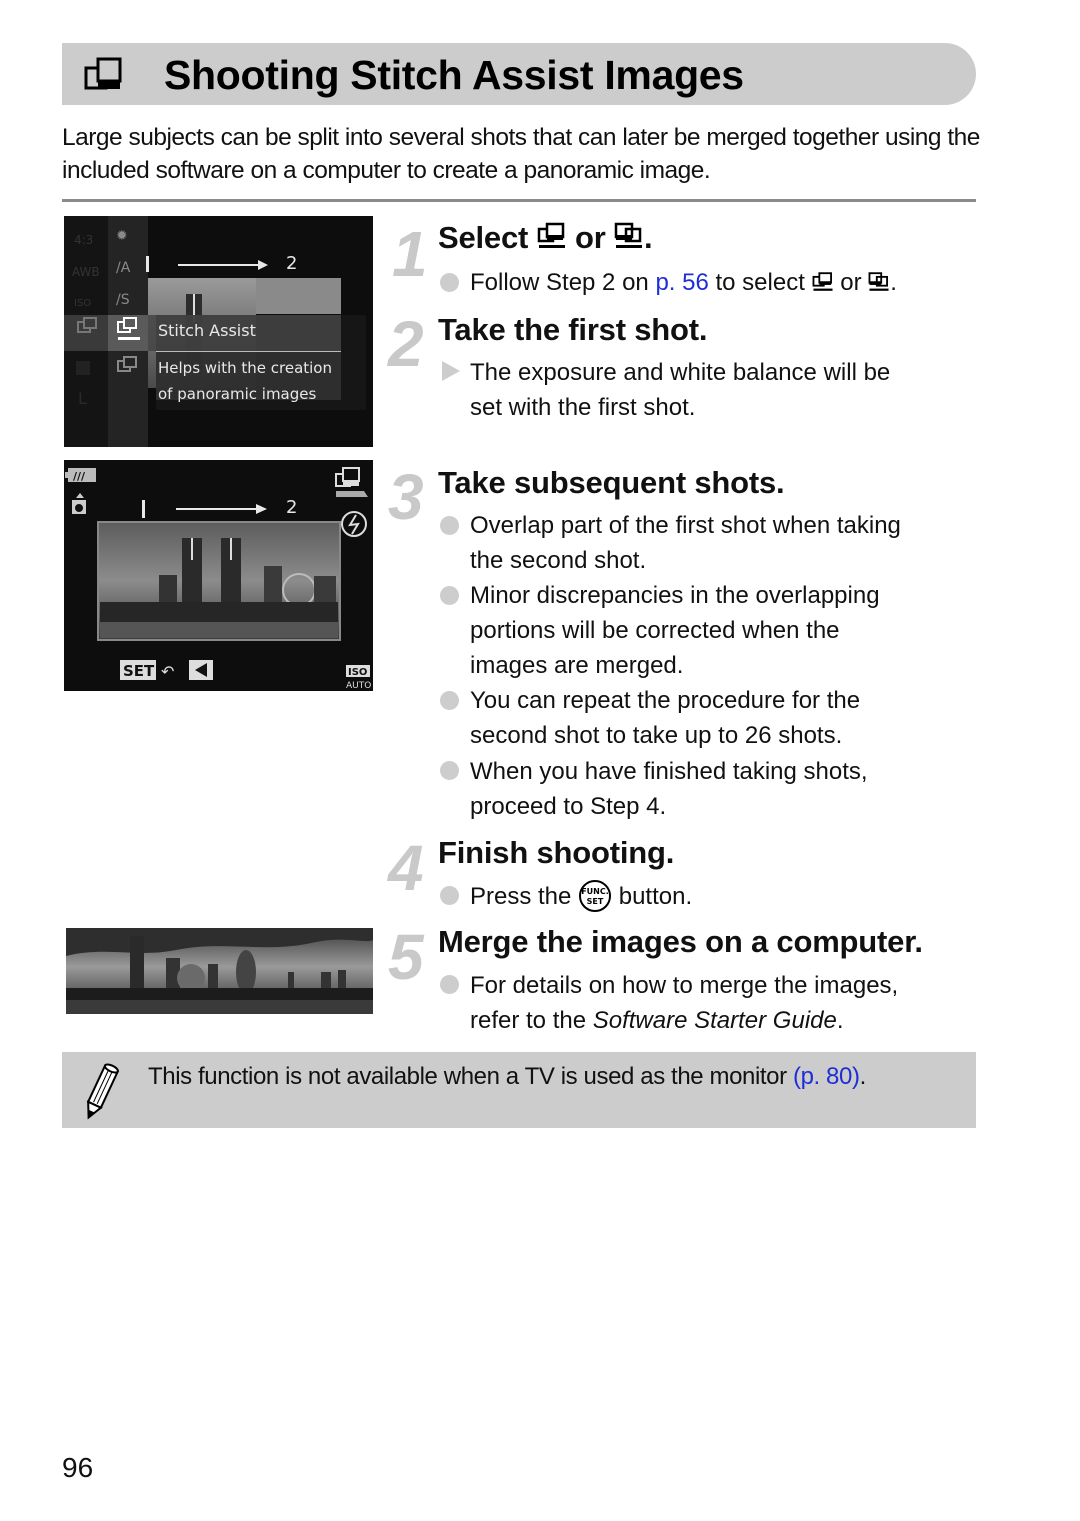  I want to click on svg-text: /S, so click(123, 300).